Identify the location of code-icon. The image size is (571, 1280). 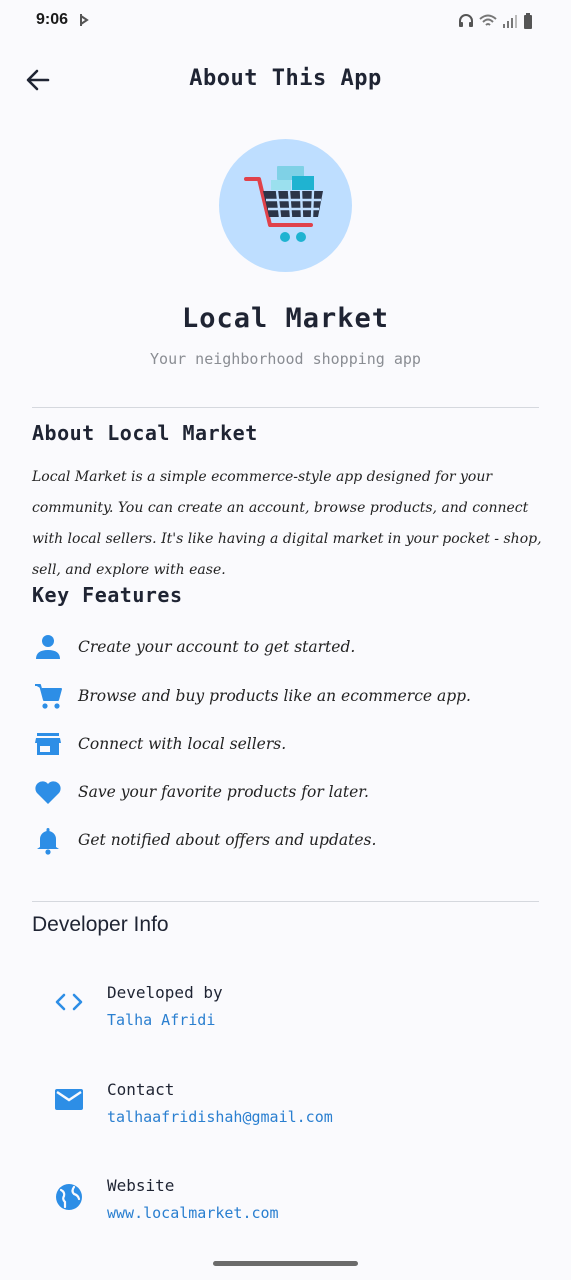
(69, 1002).